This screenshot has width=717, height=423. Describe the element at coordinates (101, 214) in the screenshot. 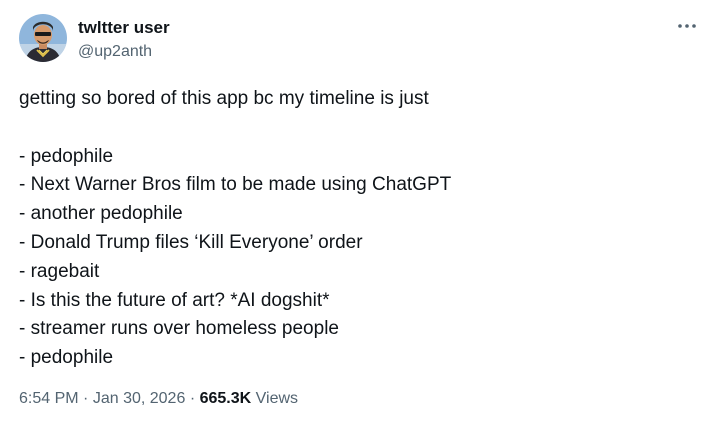

I see `list-item: - another pedophile` at that location.